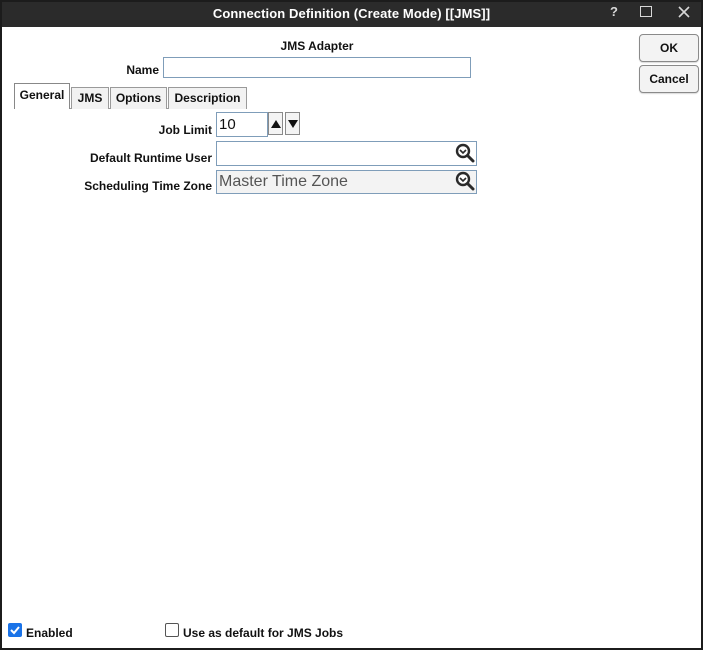 Image resolution: width=703 pixels, height=650 pixels. What do you see at coordinates (317, 46) in the screenshot?
I see `adapter-label: JMS Adapter` at bounding box center [317, 46].